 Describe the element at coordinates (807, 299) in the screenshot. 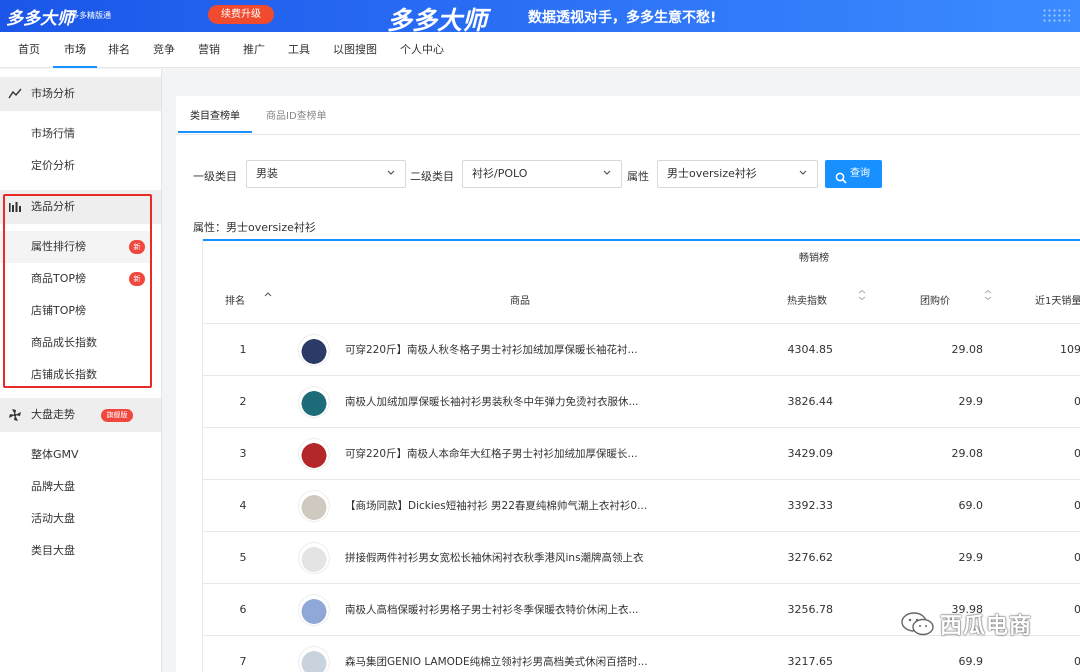

I see `header-hot-index: 热卖指数` at that location.